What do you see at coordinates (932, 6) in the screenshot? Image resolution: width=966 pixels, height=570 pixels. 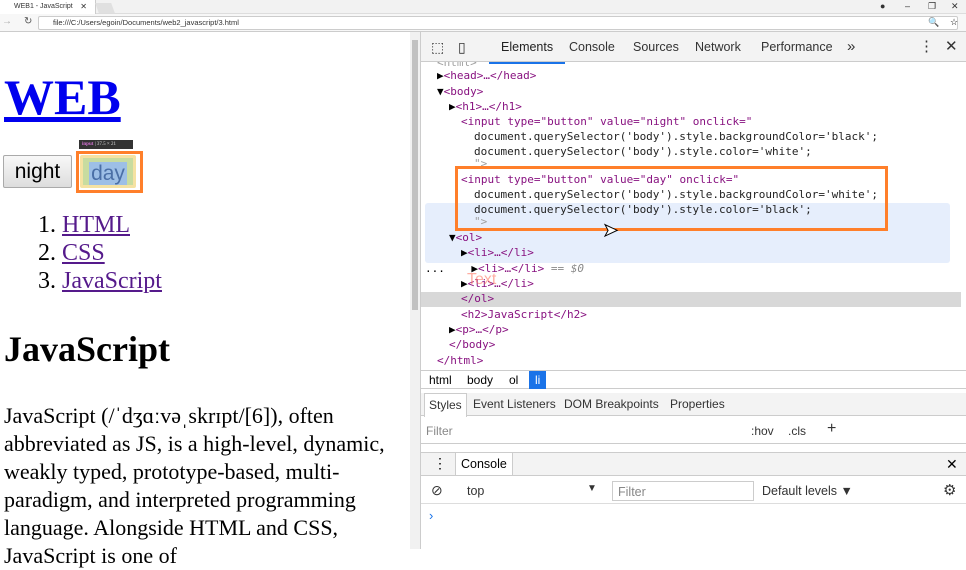 I see `maximize-icon: ❐` at bounding box center [932, 6].